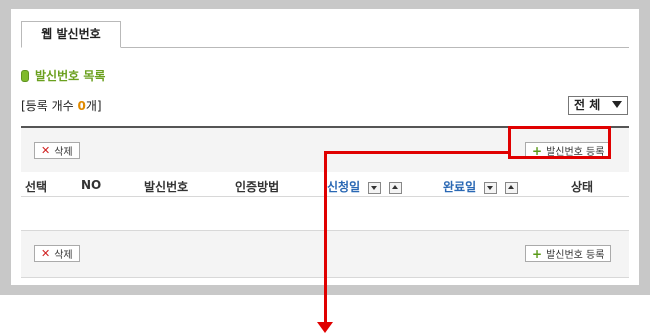 This screenshot has width=650, height=334. I want to click on status-filter-select: 전 체, so click(598, 105).